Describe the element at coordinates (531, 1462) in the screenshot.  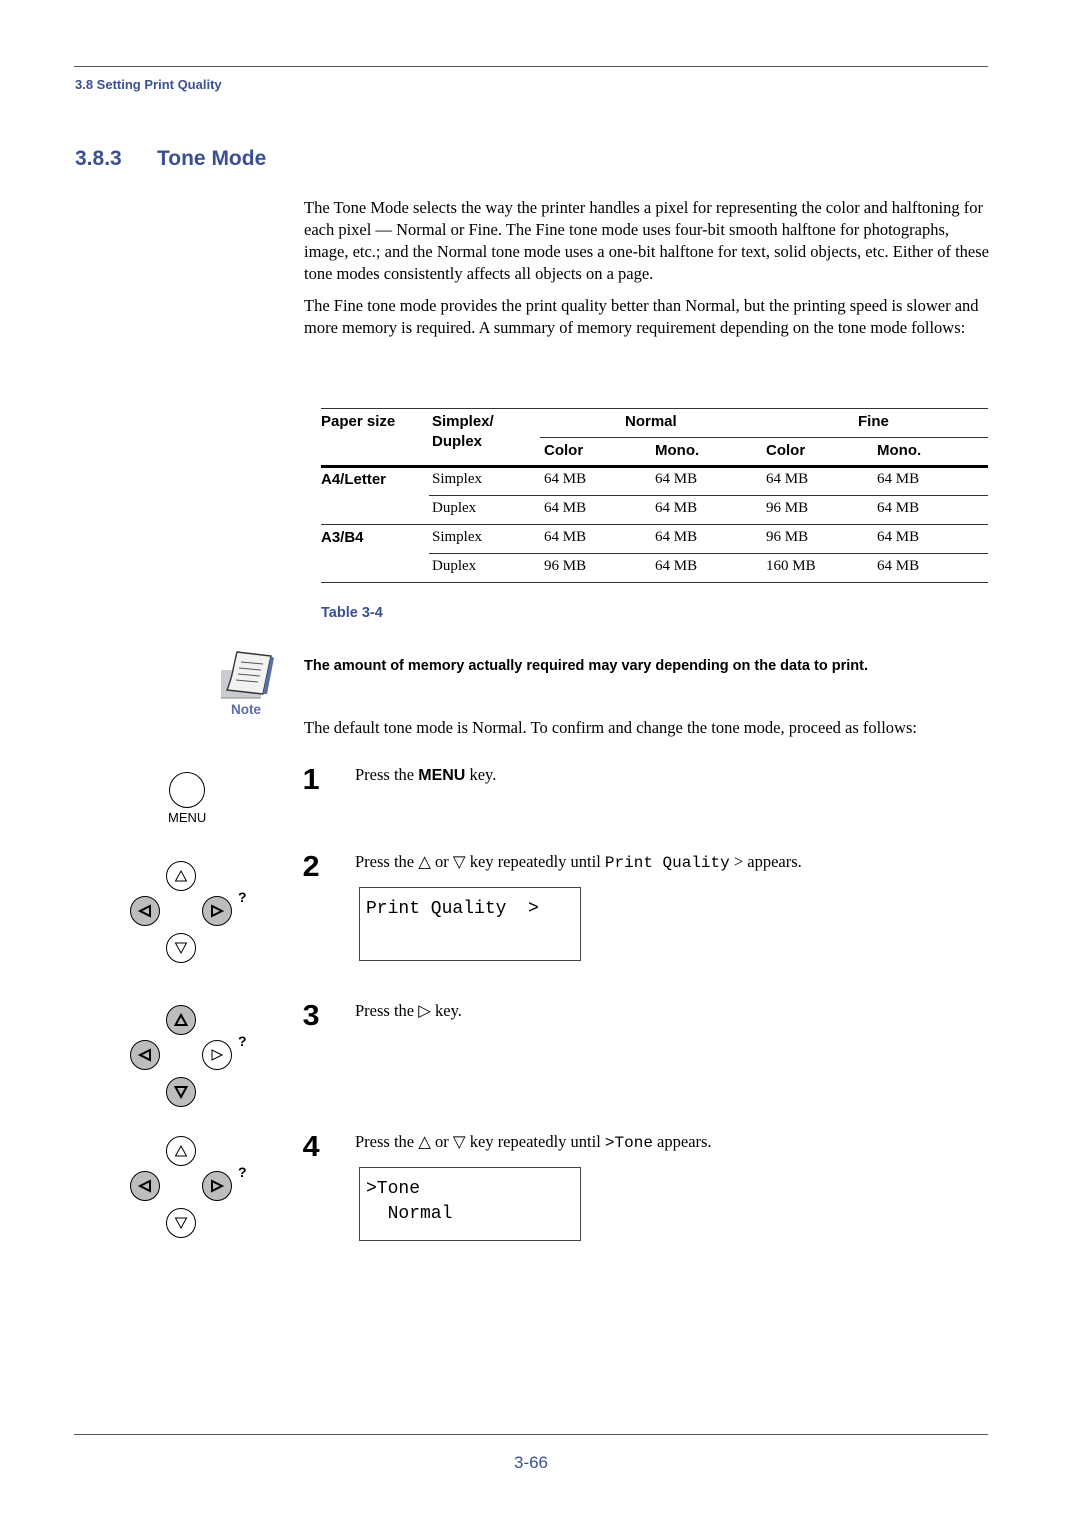
I see `page-number: 3-66` at that location.